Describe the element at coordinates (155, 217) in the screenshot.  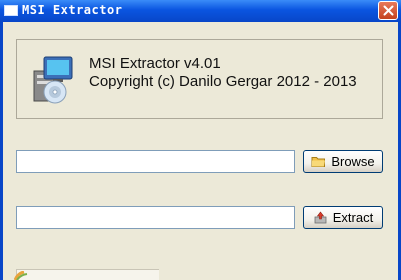
I see `target-path-input` at that location.